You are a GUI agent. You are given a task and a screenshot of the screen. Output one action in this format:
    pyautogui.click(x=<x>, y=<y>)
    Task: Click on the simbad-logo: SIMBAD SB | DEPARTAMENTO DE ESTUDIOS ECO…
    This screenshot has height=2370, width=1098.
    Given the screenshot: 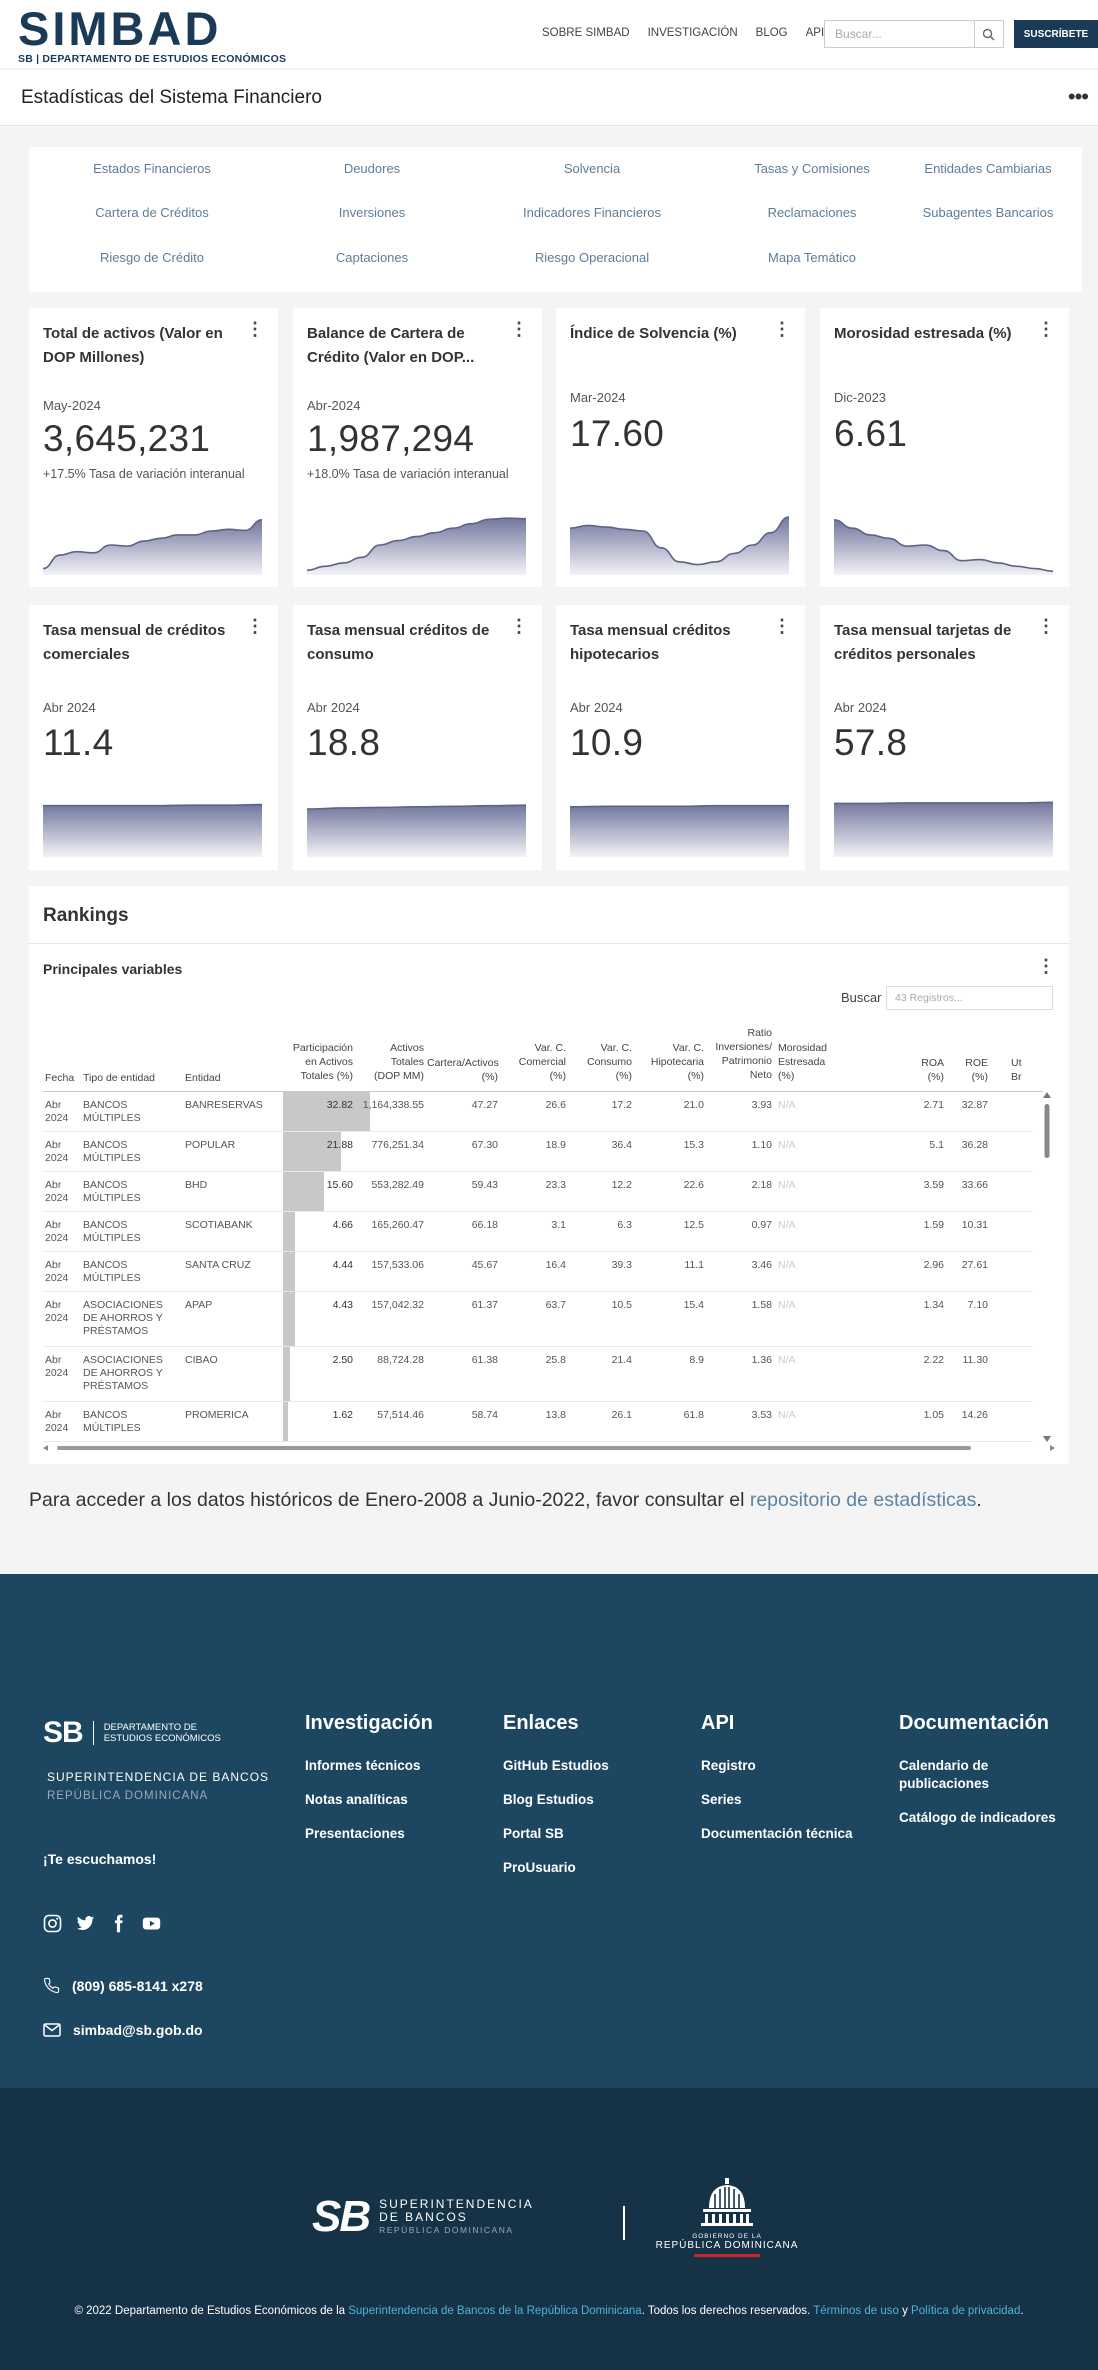 What is the action you would take?
    pyautogui.click(x=152, y=35)
    